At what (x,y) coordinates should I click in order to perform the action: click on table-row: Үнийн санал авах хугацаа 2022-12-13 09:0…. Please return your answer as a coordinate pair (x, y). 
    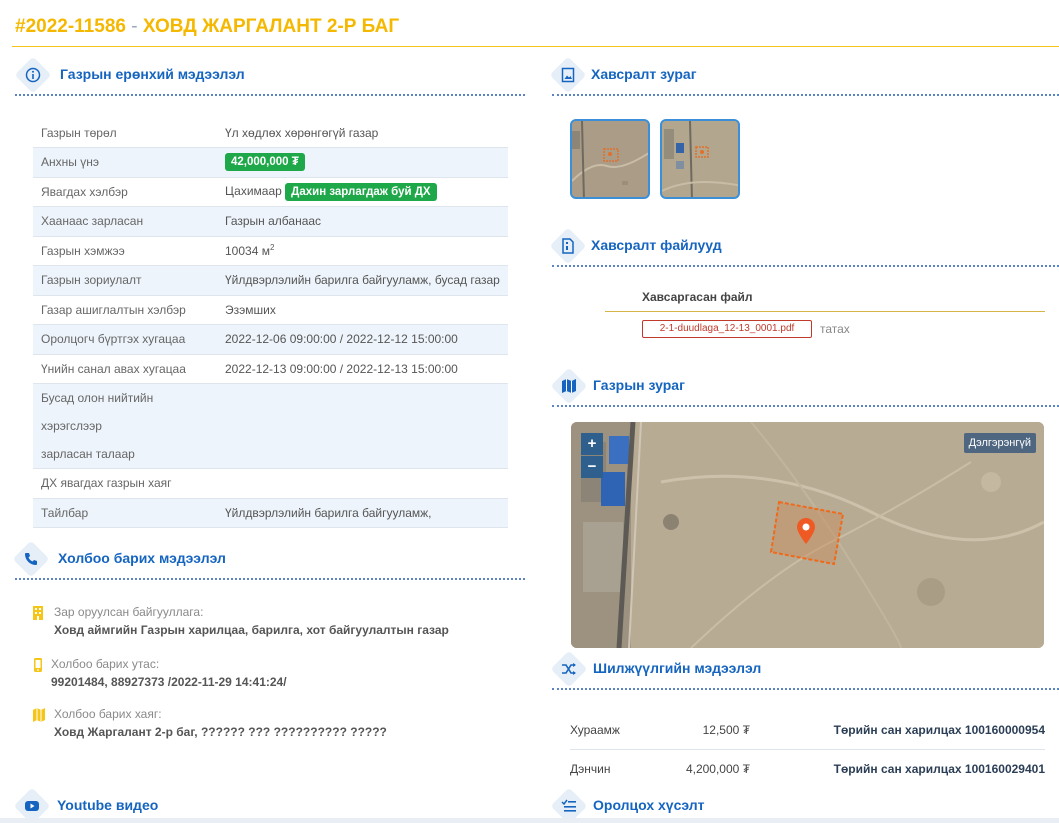
    Looking at the image, I should click on (270, 369).